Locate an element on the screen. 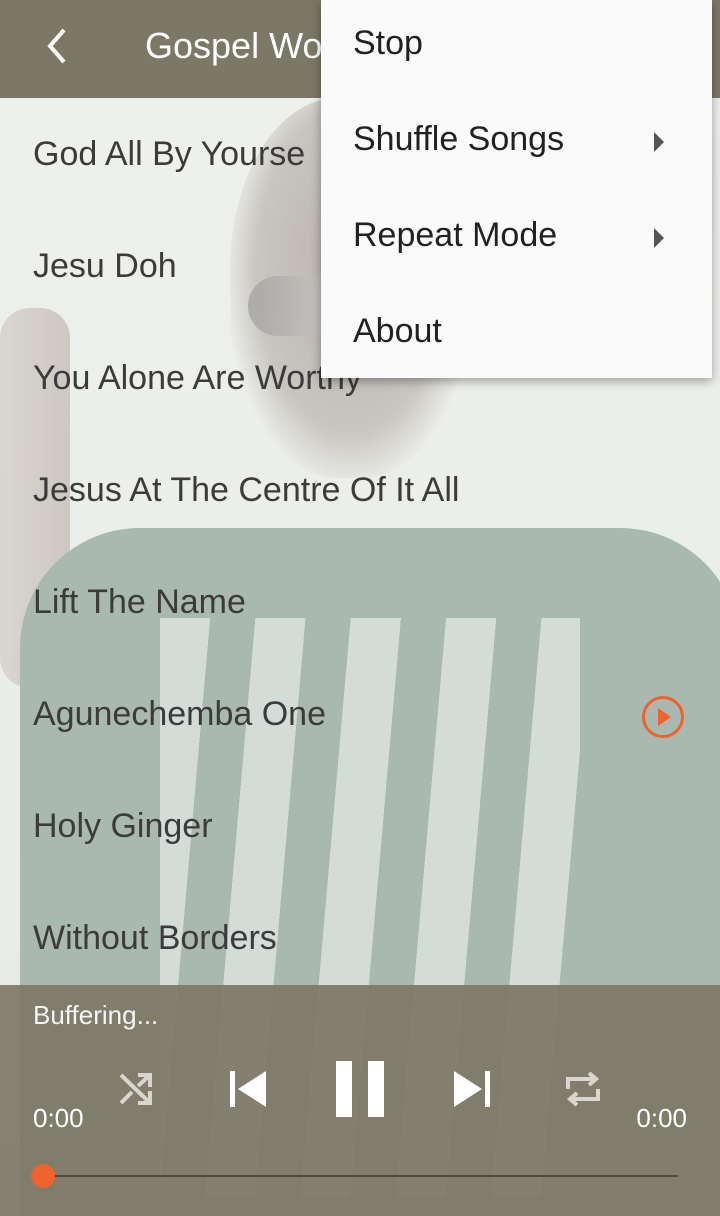 The width and height of the screenshot is (720, 1216). menu-item-about: About is located at coordinates (516, 336).